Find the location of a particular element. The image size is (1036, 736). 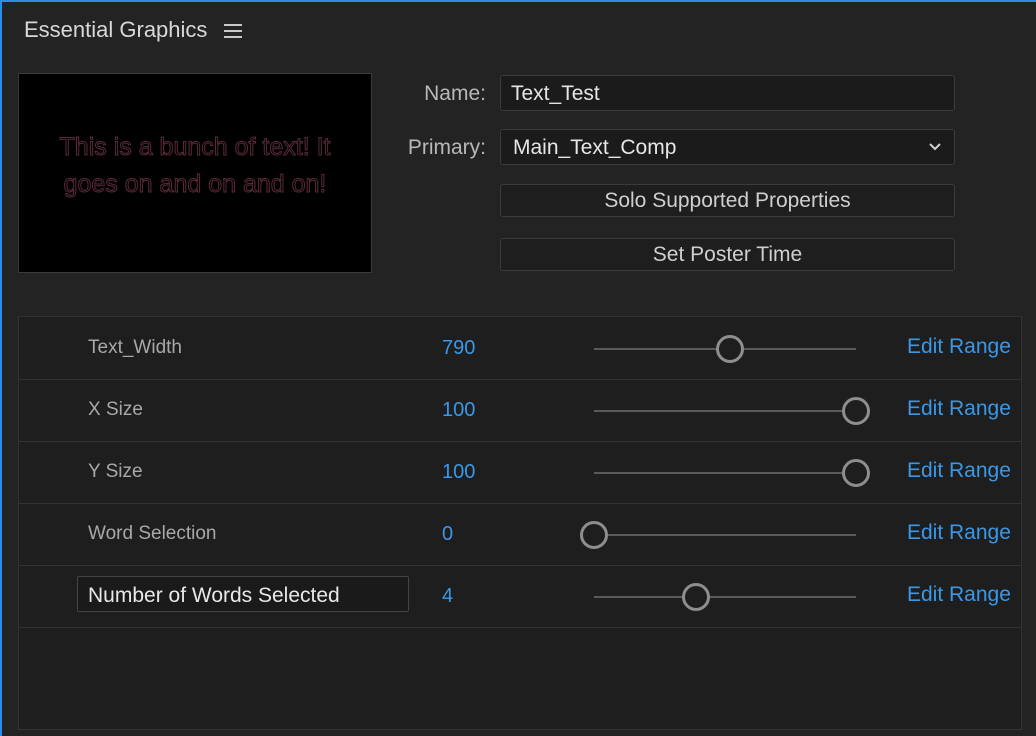

property-row-x-size: X Size 100 Edit Range is located at coordinates (520, 410).